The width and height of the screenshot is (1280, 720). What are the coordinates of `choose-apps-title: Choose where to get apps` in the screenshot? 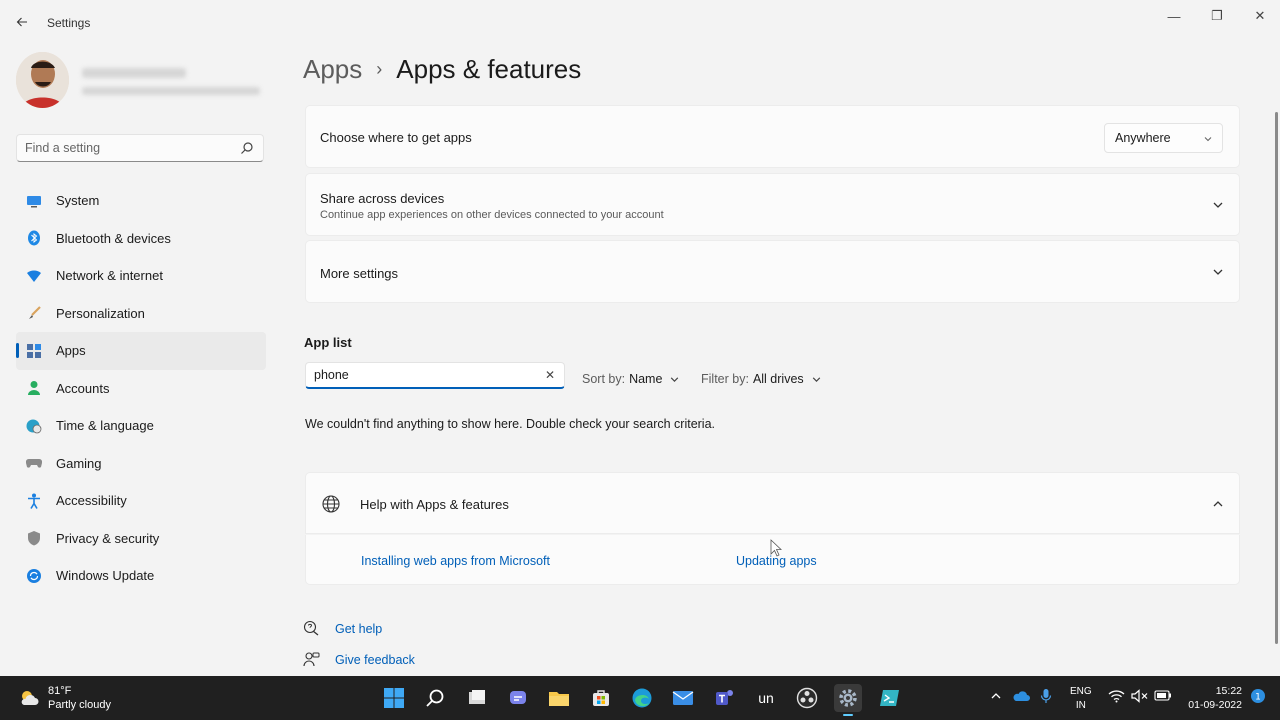 It's located at (396, 137).